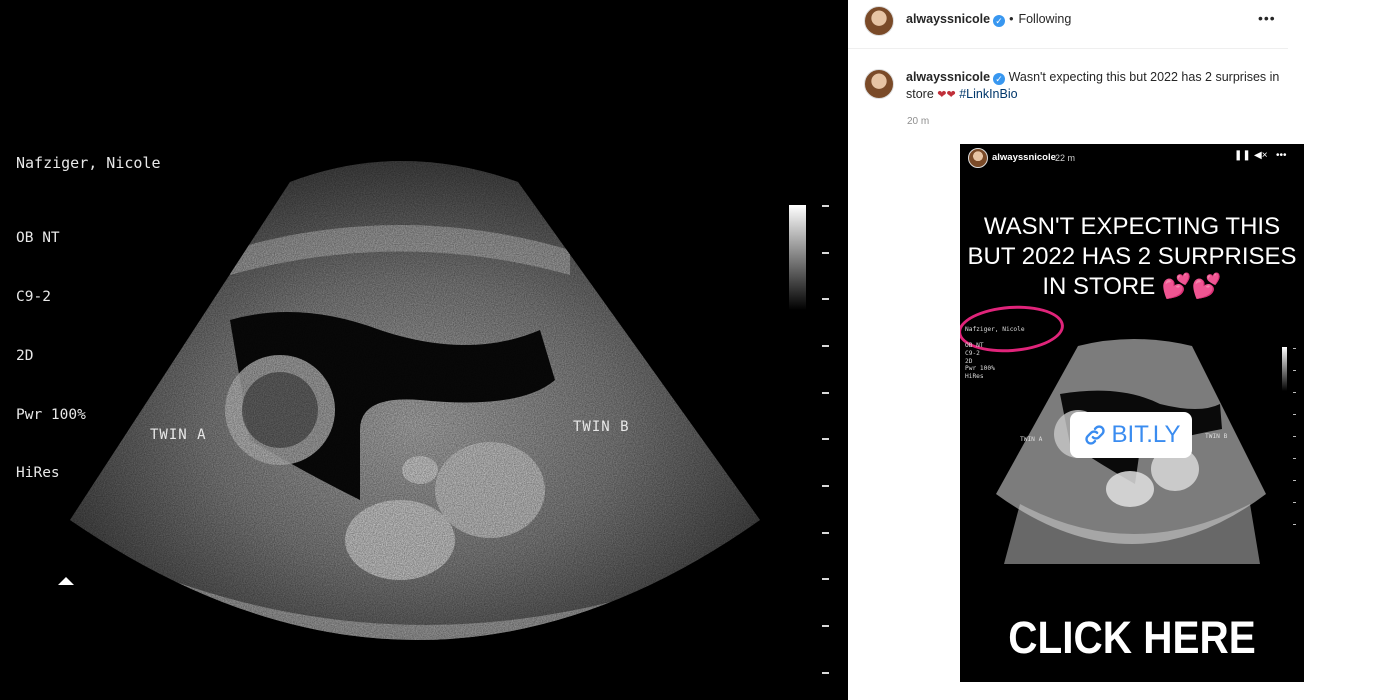 This screenshot has width=1400, height=700. What do you see at coordinates (1146, 434) in the screenshot?
I see `link-sticker-text: BIT.LY` at bounding box center [1146, 434].